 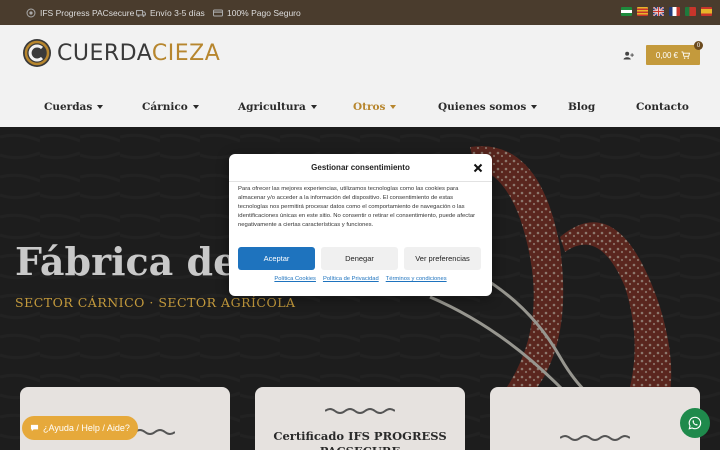 What do you see at coordinates (642, 11) in the screenshot?
I see `flag-catalonia-icon` at bounding box center [642, 11].